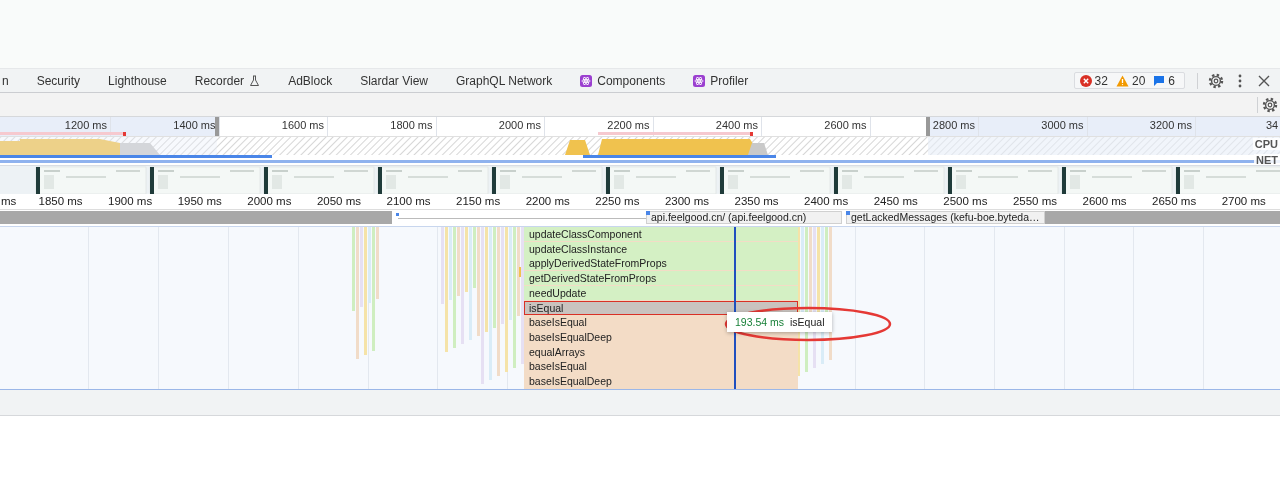 The height and width of the screenshot is (489, 1280). Describe the element at coordinates (478, 201) in the screenshot. I see `time-tick-label: 2150 ms` at that location.